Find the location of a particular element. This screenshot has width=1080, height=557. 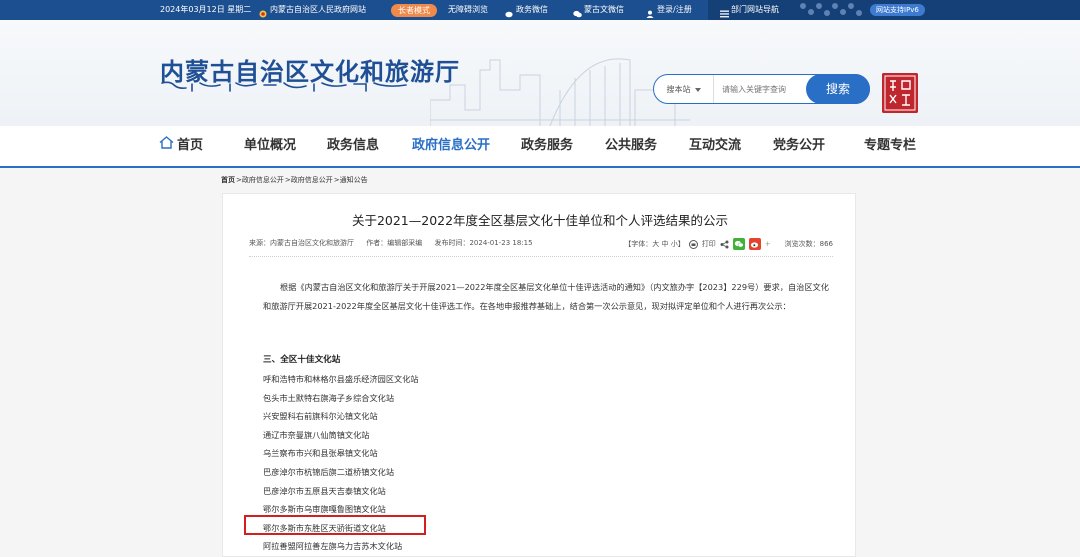

article-author: 作者：编辑部采编 is located at coordinates (394, 243).